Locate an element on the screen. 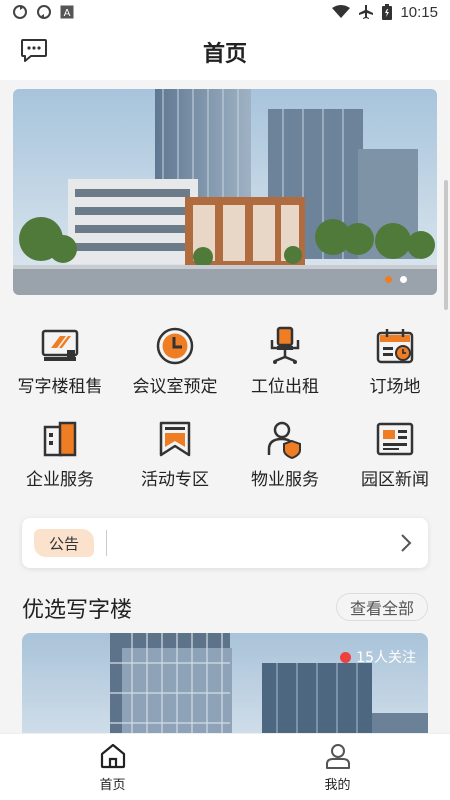  briefcase-icon is located at coordinates (60, 439).